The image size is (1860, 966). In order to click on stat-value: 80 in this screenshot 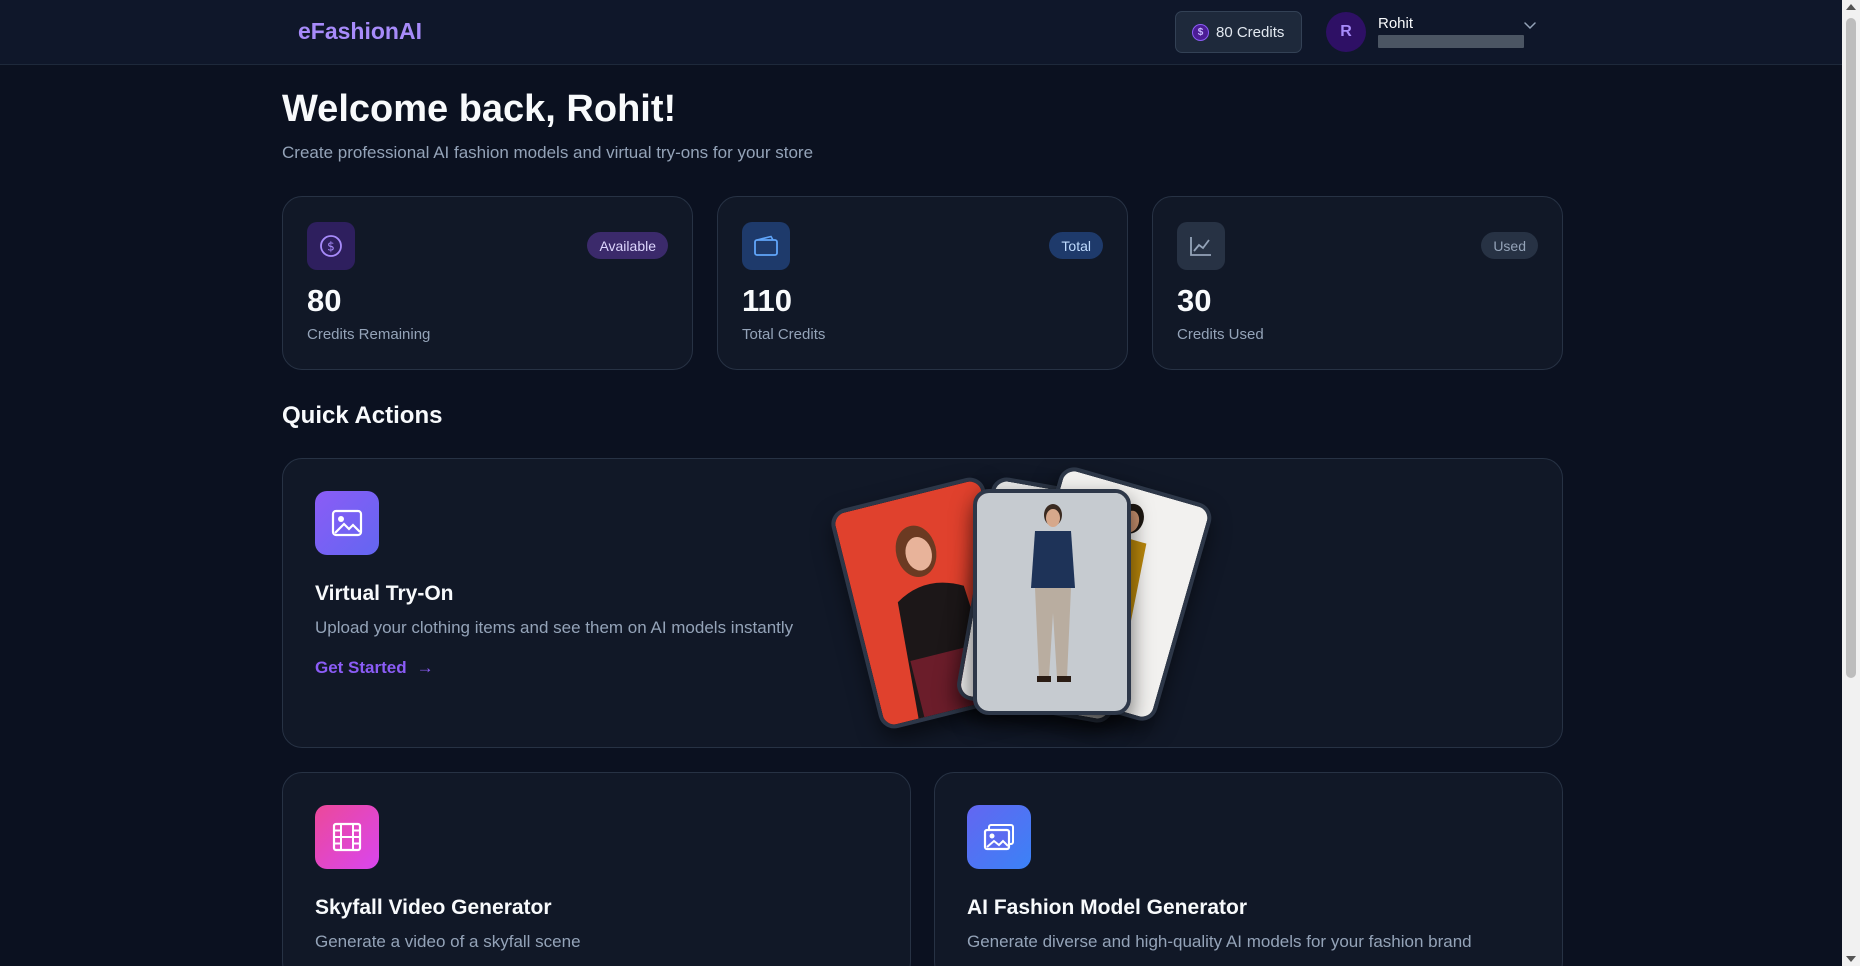, I will do `click(324, 300)`.